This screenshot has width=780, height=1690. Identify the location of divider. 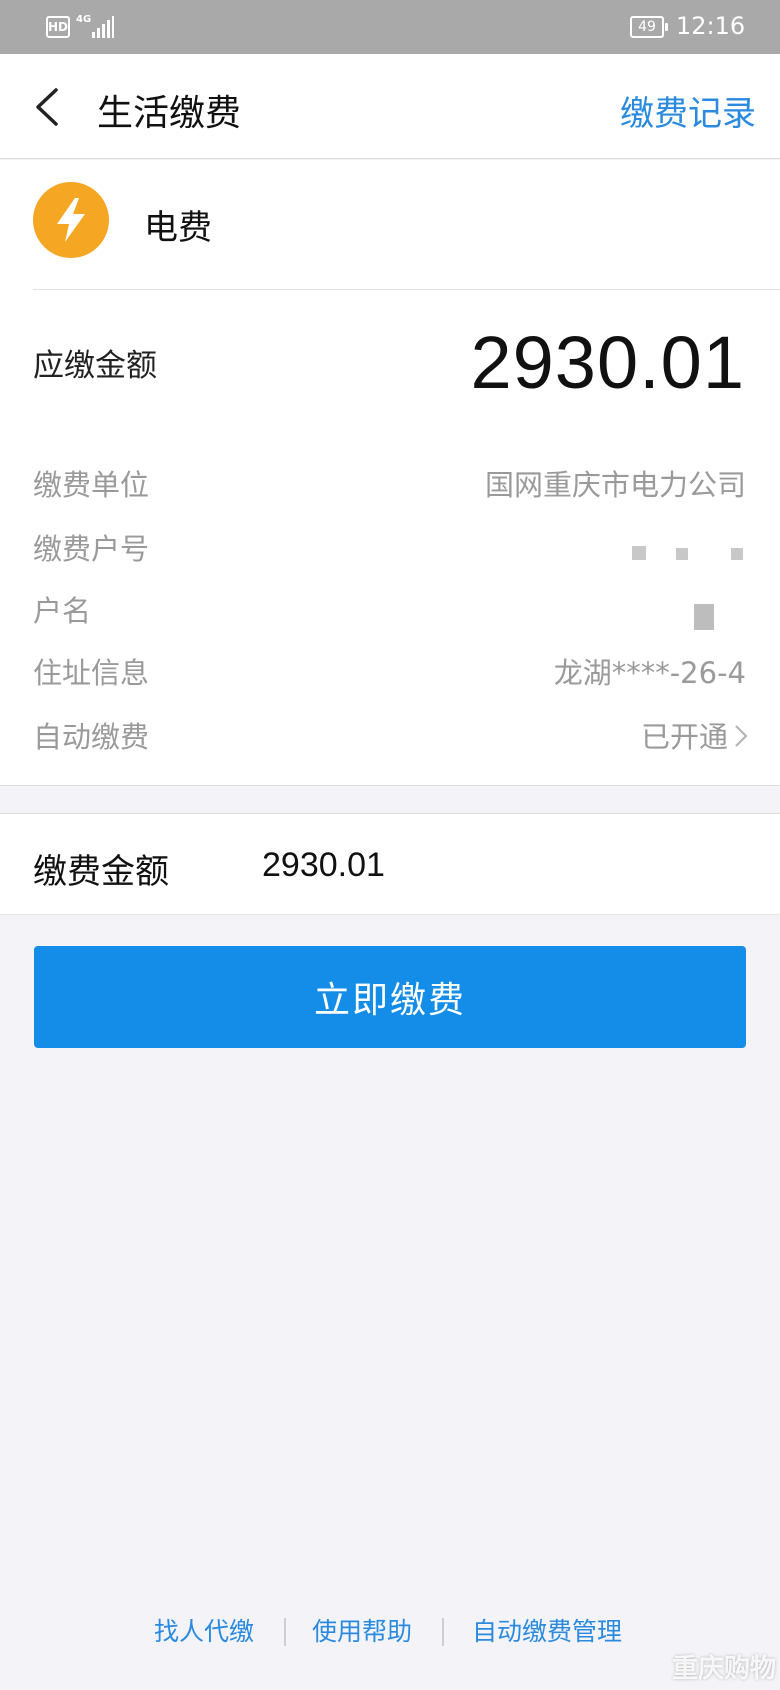
(406, 289).